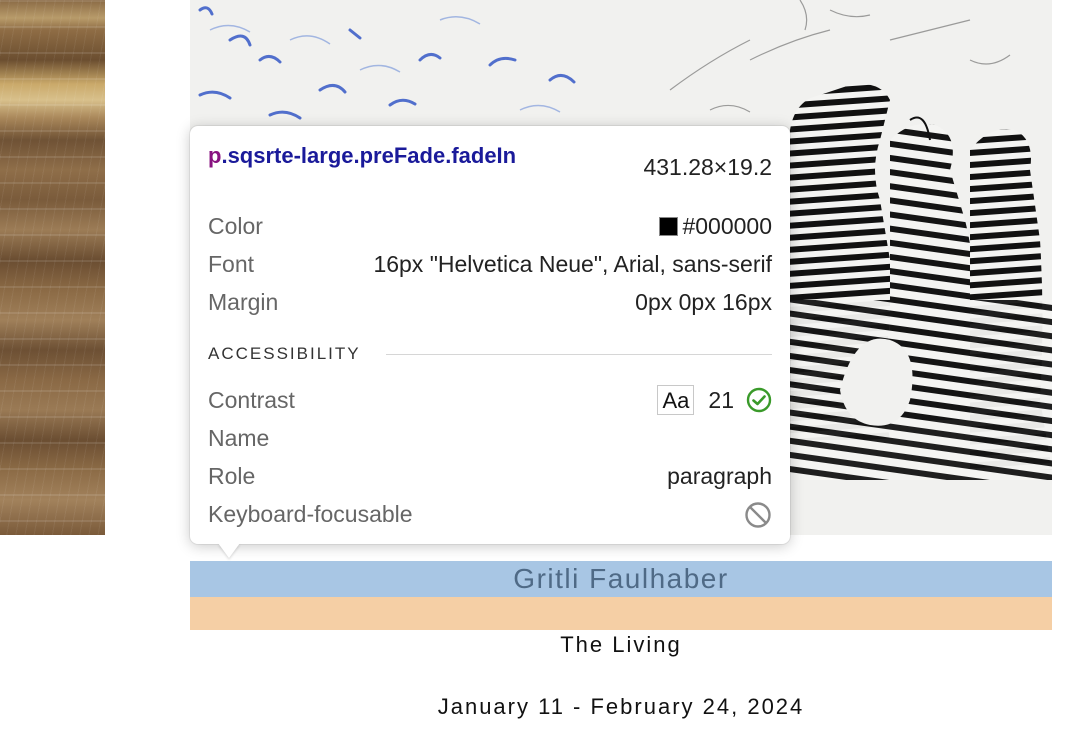 The width and height of the screenshot is (1084, 754). What do you see at coordinates (369, 155) in the screenshot?
I see `selector-classes: .sqsrte-large.preFade.fadeIn` at bounding box center [369, 155].